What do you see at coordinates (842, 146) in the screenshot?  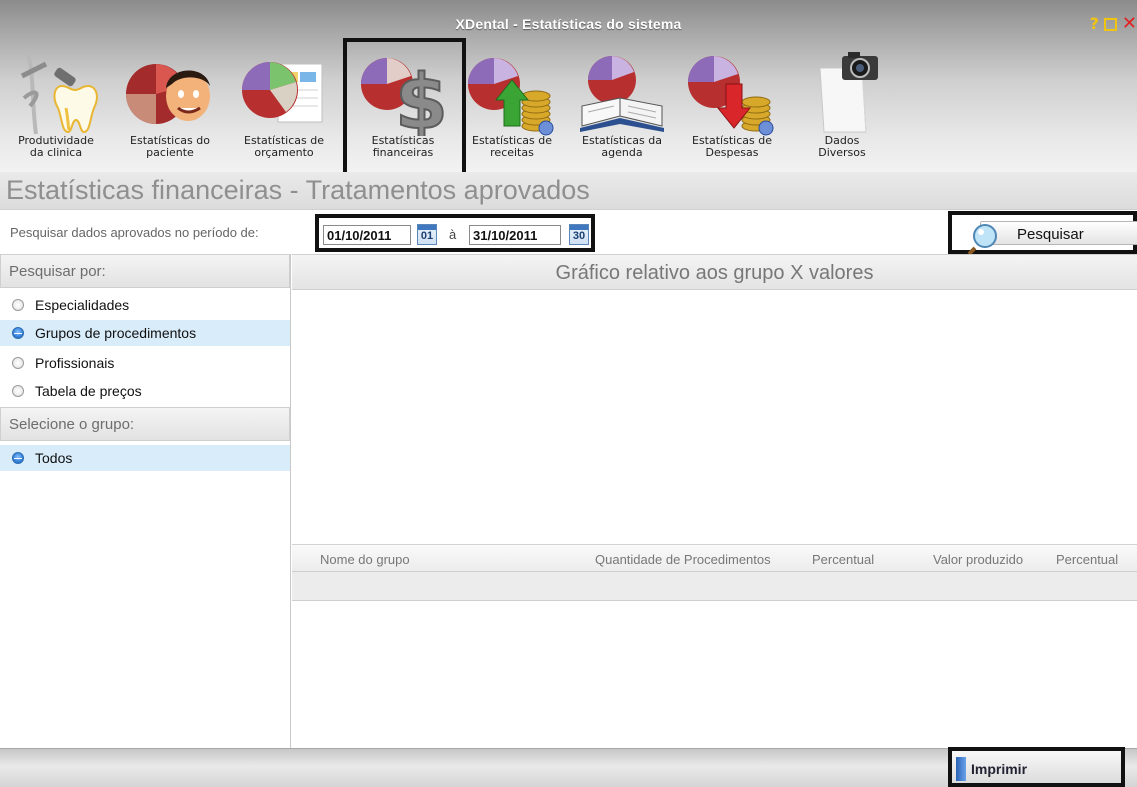 I see `toolbar-label: Dados Diversos` at bounding box center [842, 146].